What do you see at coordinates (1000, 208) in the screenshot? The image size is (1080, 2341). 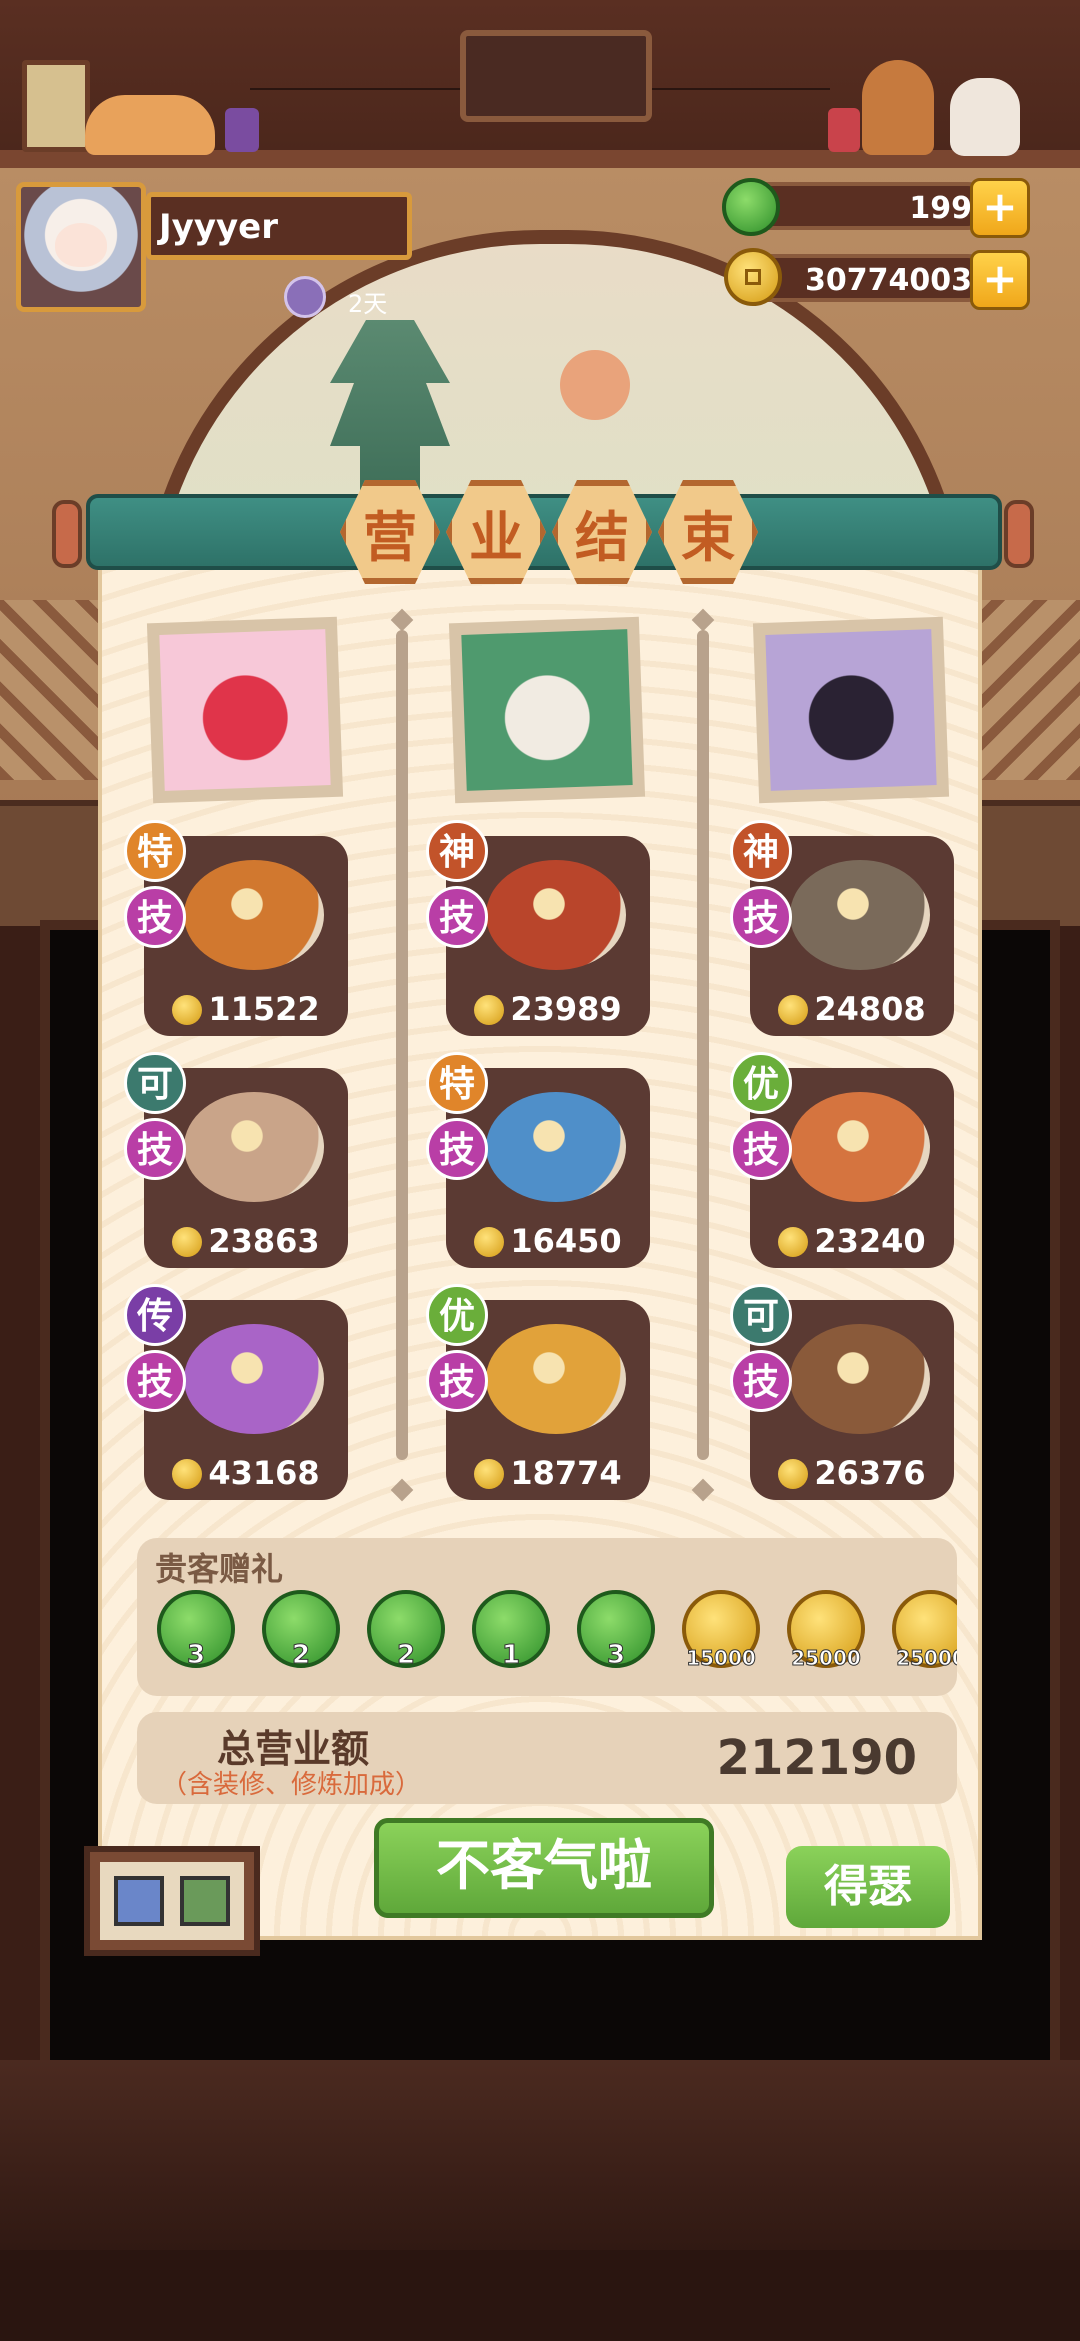 I see `add-jade-button: +` at bounding box center [1000, 208].